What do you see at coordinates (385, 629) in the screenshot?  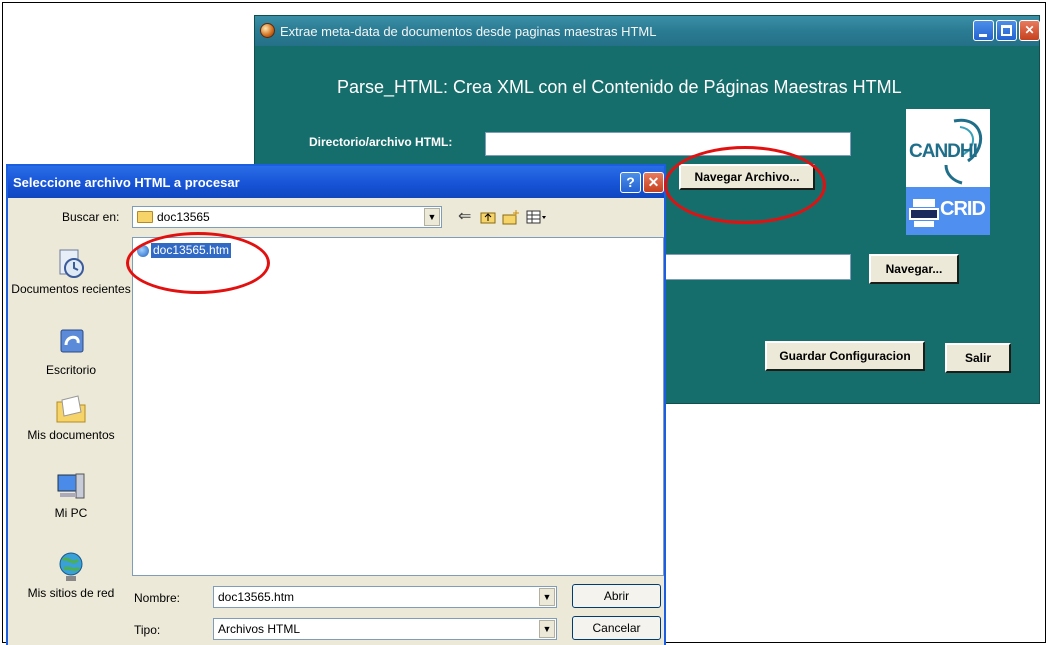 I see `file-type-dropdown: Archivos HTML ▼` at bounding box center [385, 629].